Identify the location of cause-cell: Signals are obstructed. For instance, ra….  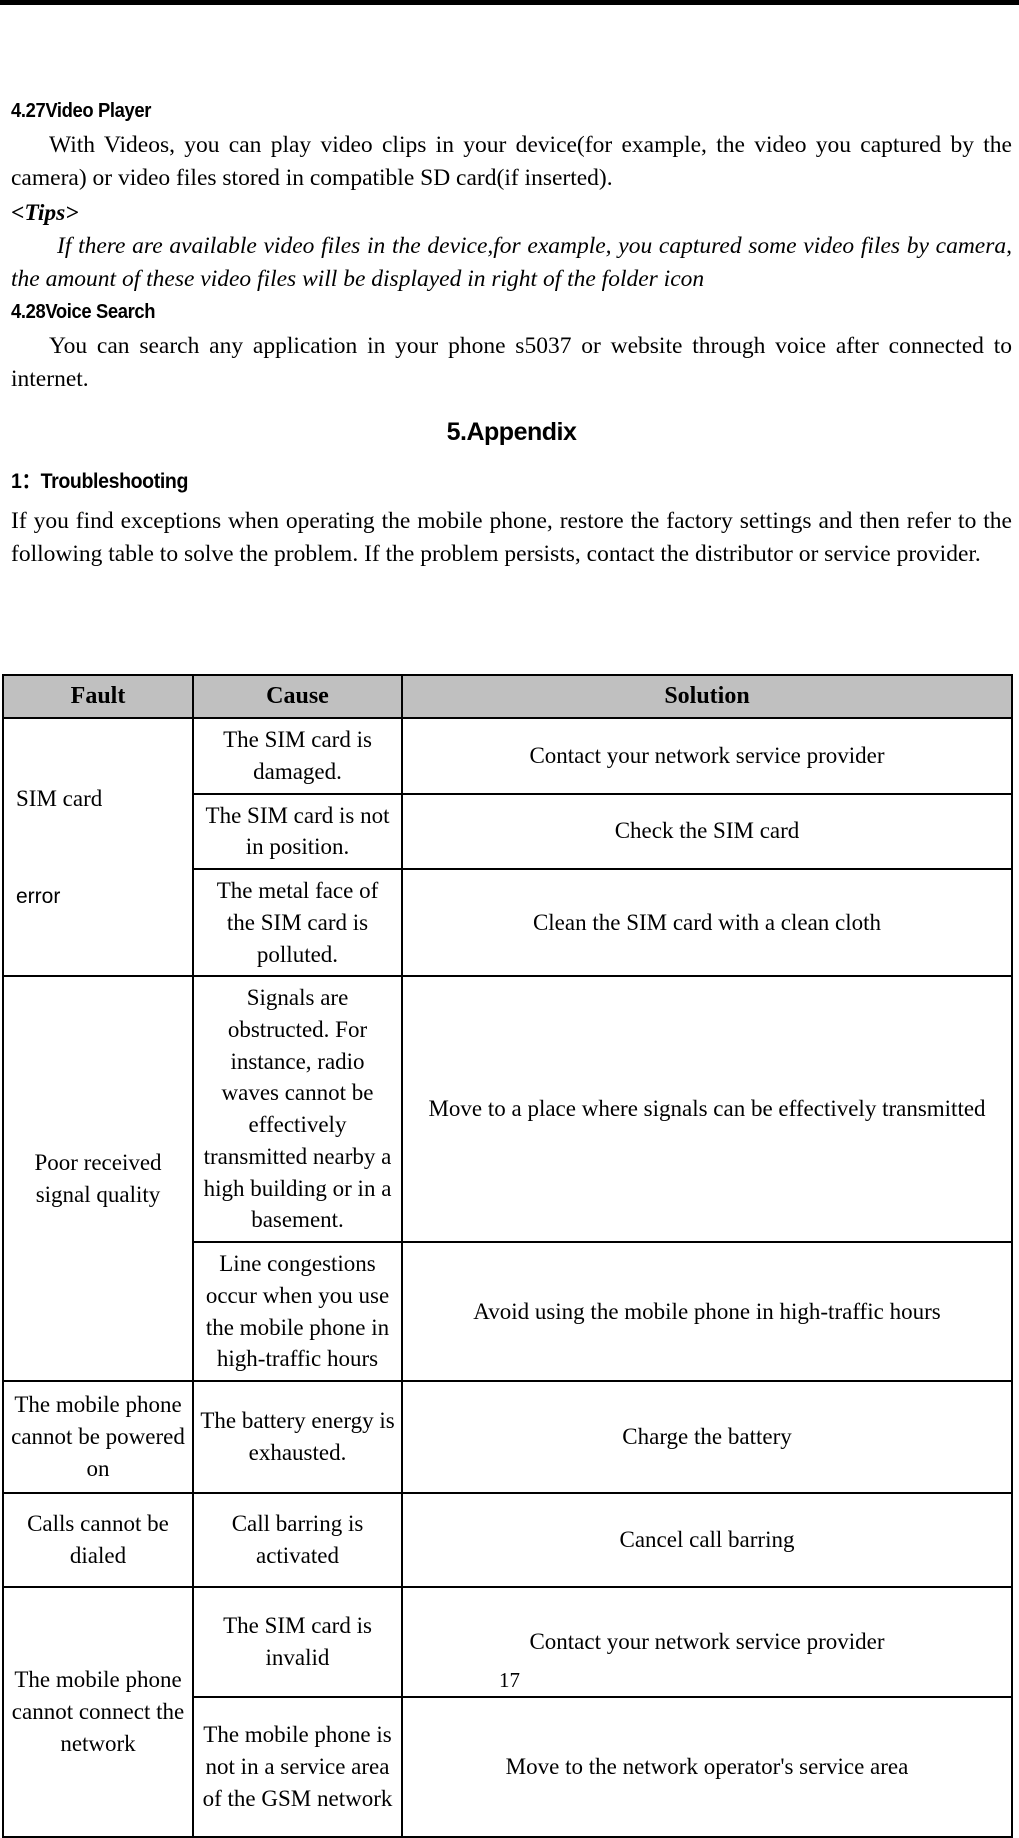
(297, 1109).